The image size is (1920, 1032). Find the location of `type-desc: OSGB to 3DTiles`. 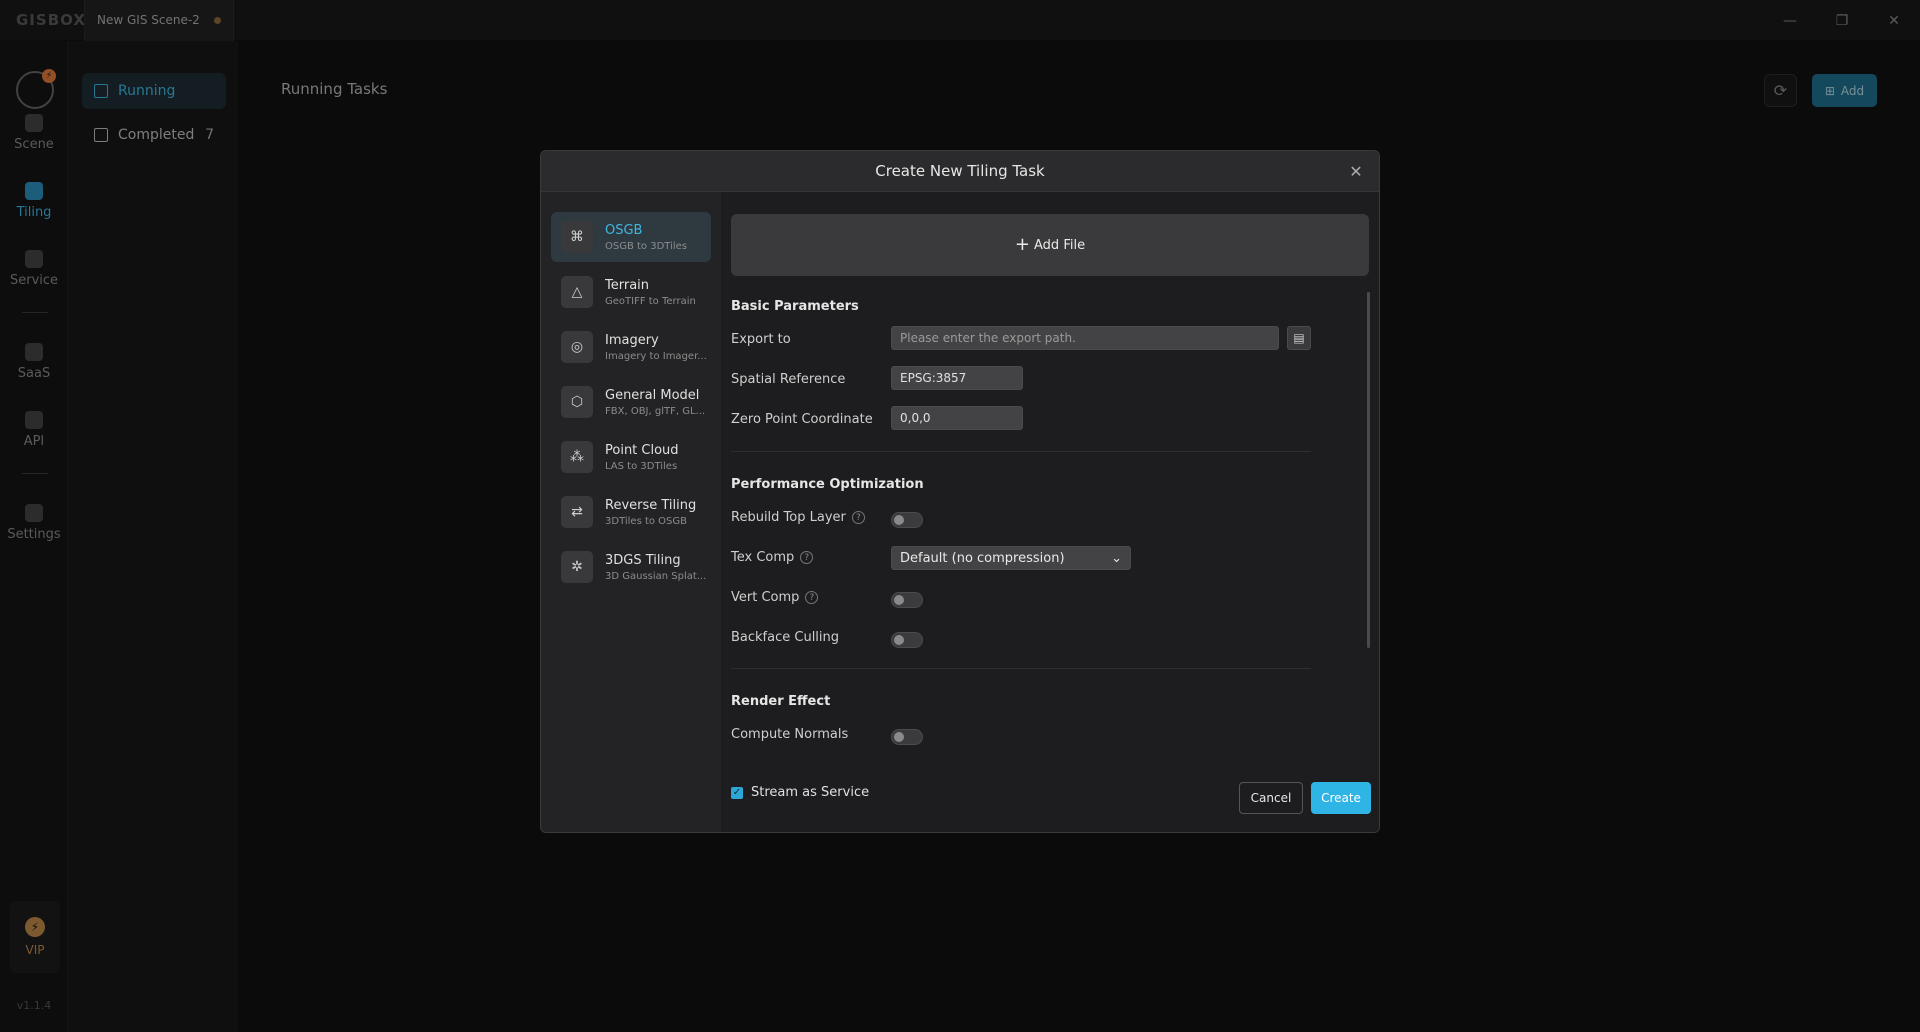

type-desc: OSGB to 3DTiles is located at coordinates (646, 246).